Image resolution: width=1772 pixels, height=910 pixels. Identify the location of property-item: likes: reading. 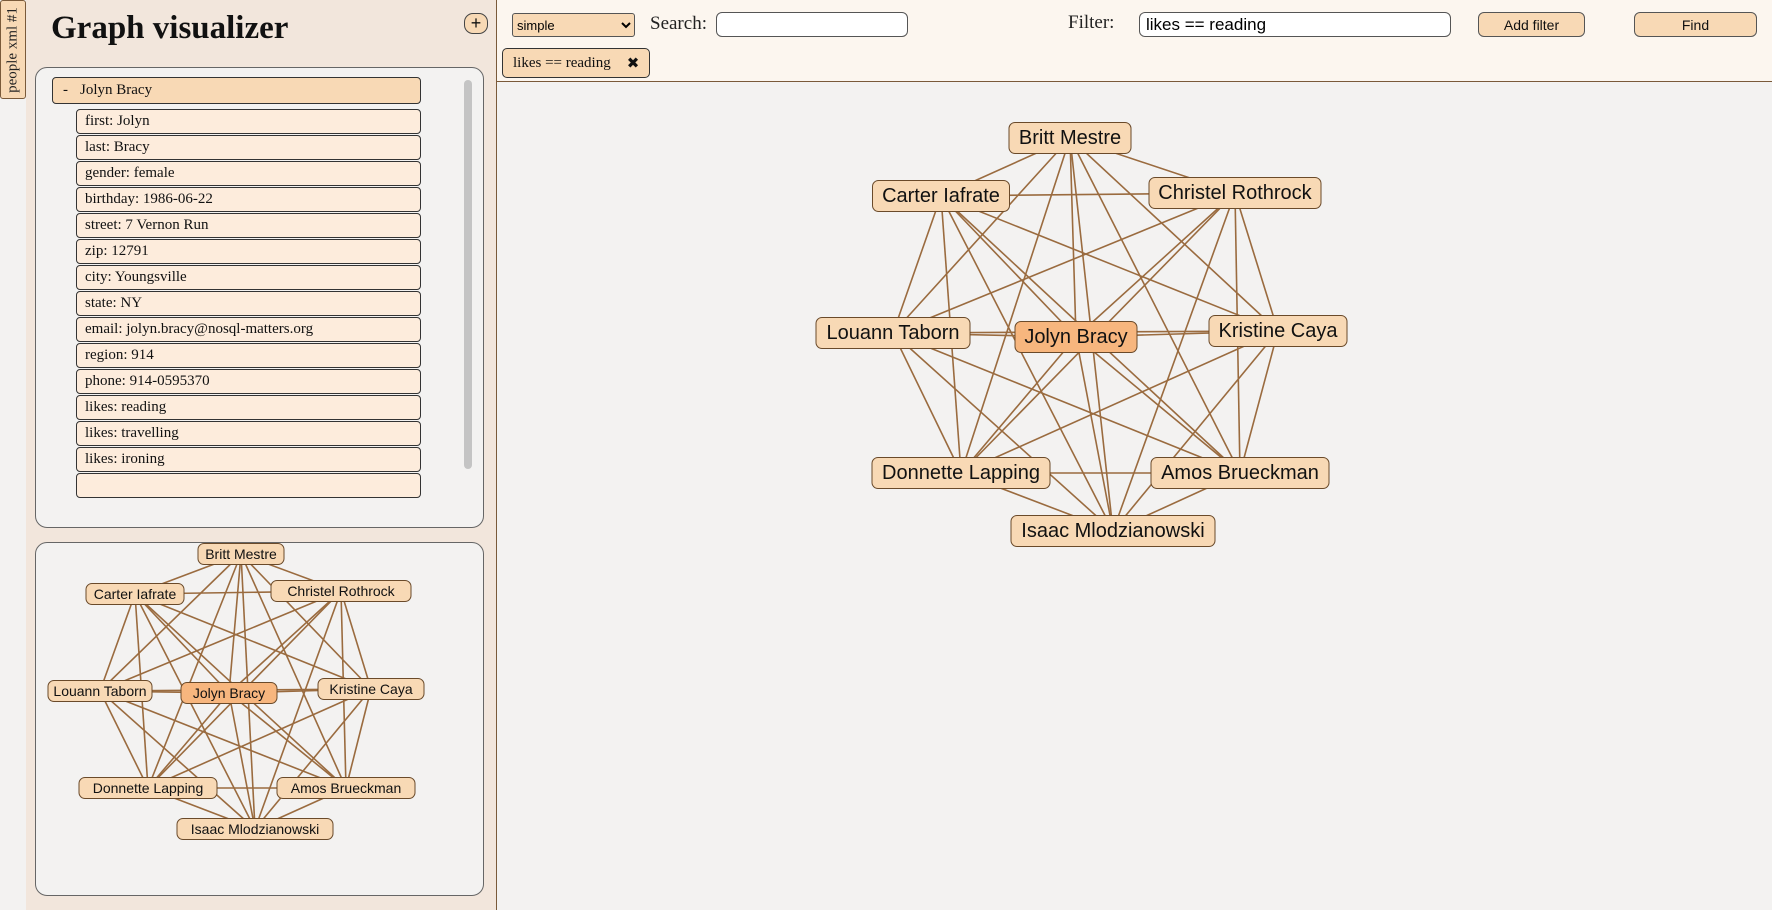
(248, 407).